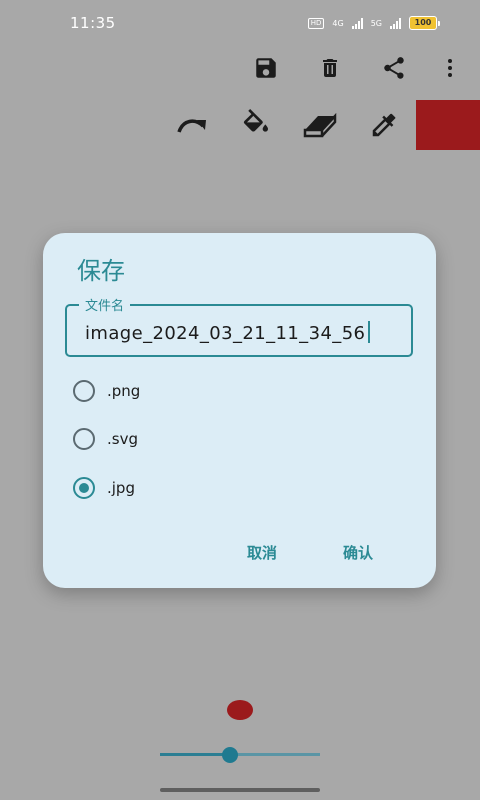 This screenshot has width=480, height=800. Describe the element at coordinates (192, 125) in the screenshot. I see `redo-icon` at that location.